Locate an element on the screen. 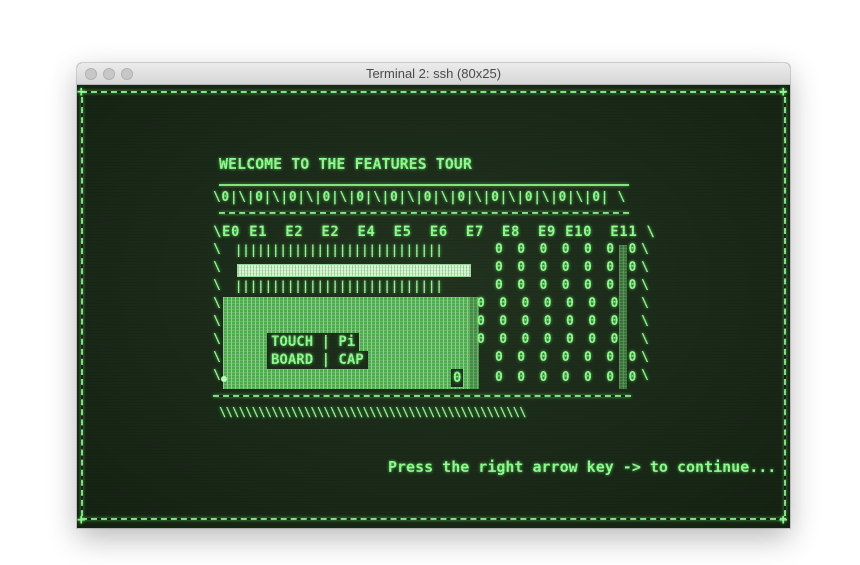 The height and width of the screenshot is (565, 860). window-title: Terminal 2: ssh (80x25) is located at coordinates (433, 73).